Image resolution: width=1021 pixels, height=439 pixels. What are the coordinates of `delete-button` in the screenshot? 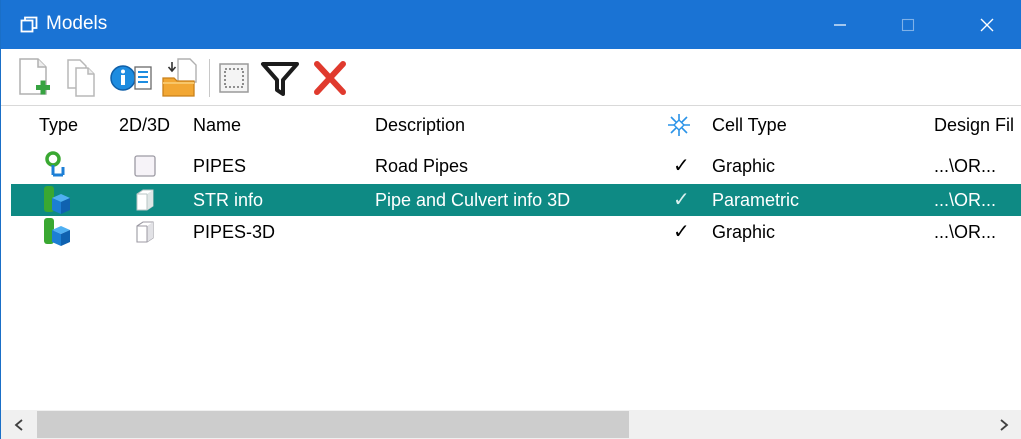 It's located at (330, 78).